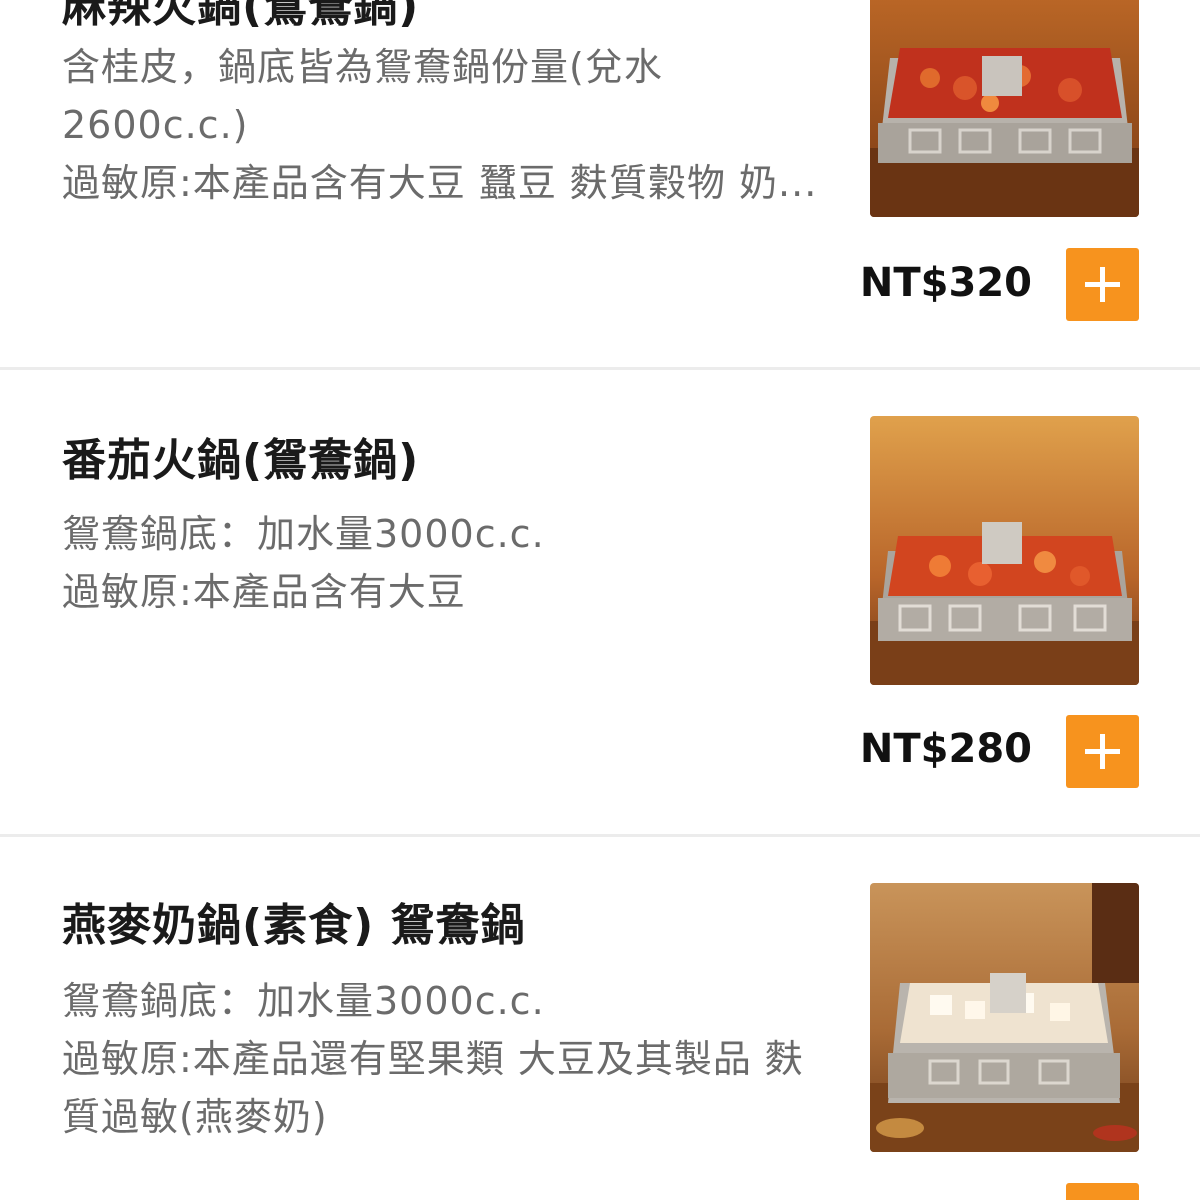  I want to click on item-price: NT$280, so click(945, 749).